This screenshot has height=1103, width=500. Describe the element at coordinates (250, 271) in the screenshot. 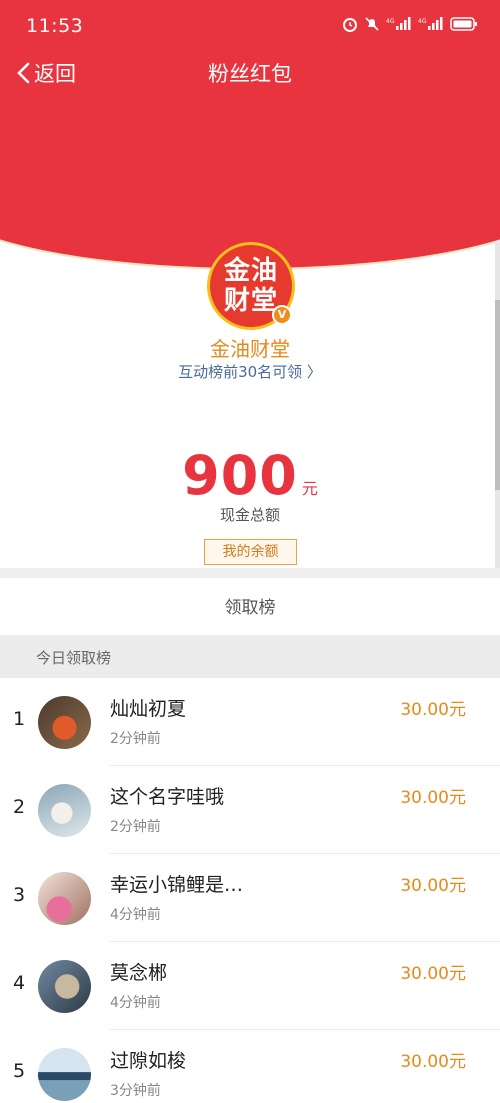

I see `logo-text-line1: 金油` at that location.